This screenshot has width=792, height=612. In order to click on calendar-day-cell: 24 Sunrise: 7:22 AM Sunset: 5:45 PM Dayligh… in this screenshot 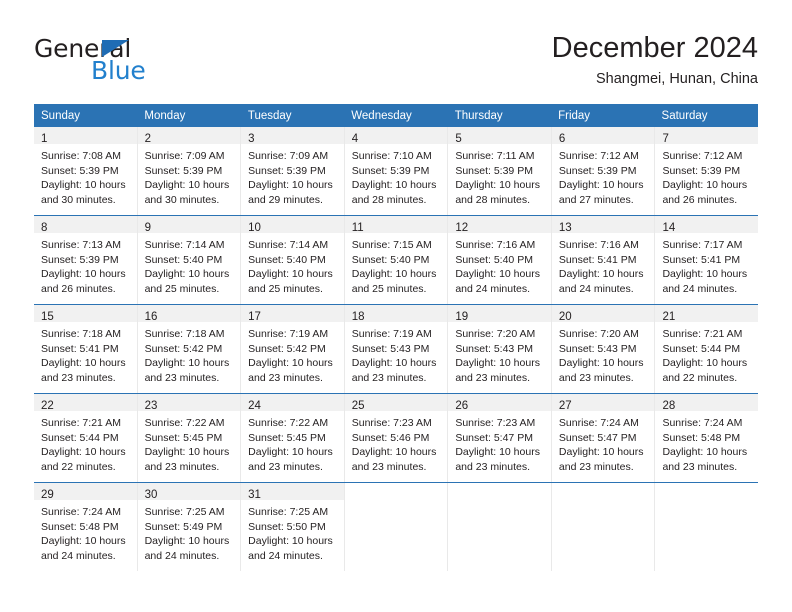, I will do `click(293, 438)`.